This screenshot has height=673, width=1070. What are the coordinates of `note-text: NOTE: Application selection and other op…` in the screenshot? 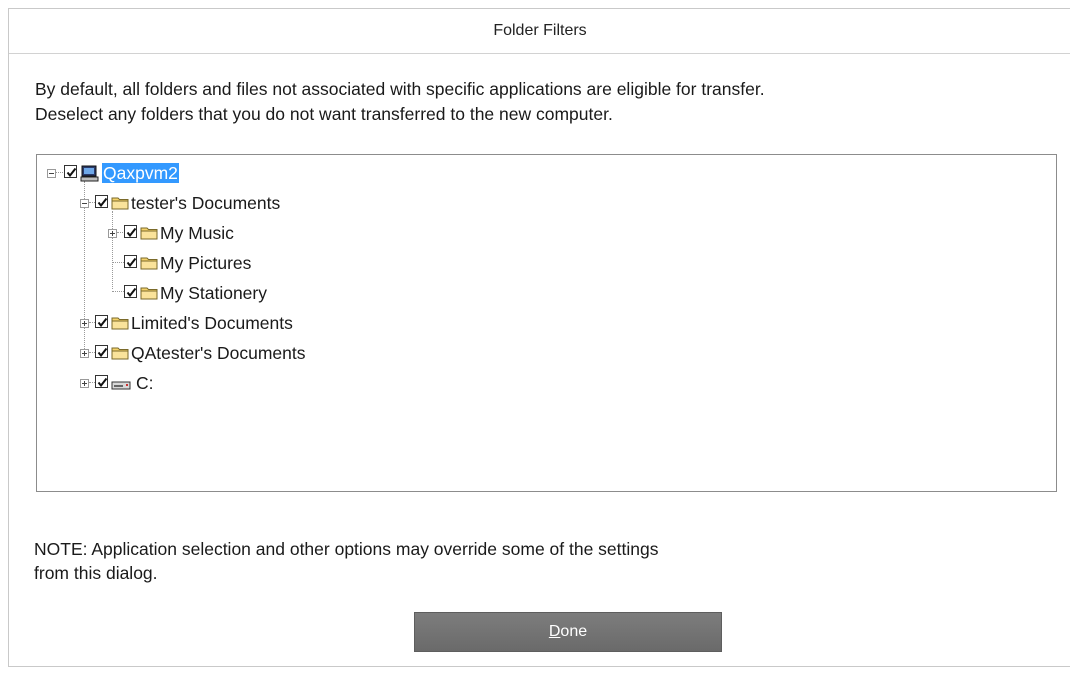 It's located at (346, 561).